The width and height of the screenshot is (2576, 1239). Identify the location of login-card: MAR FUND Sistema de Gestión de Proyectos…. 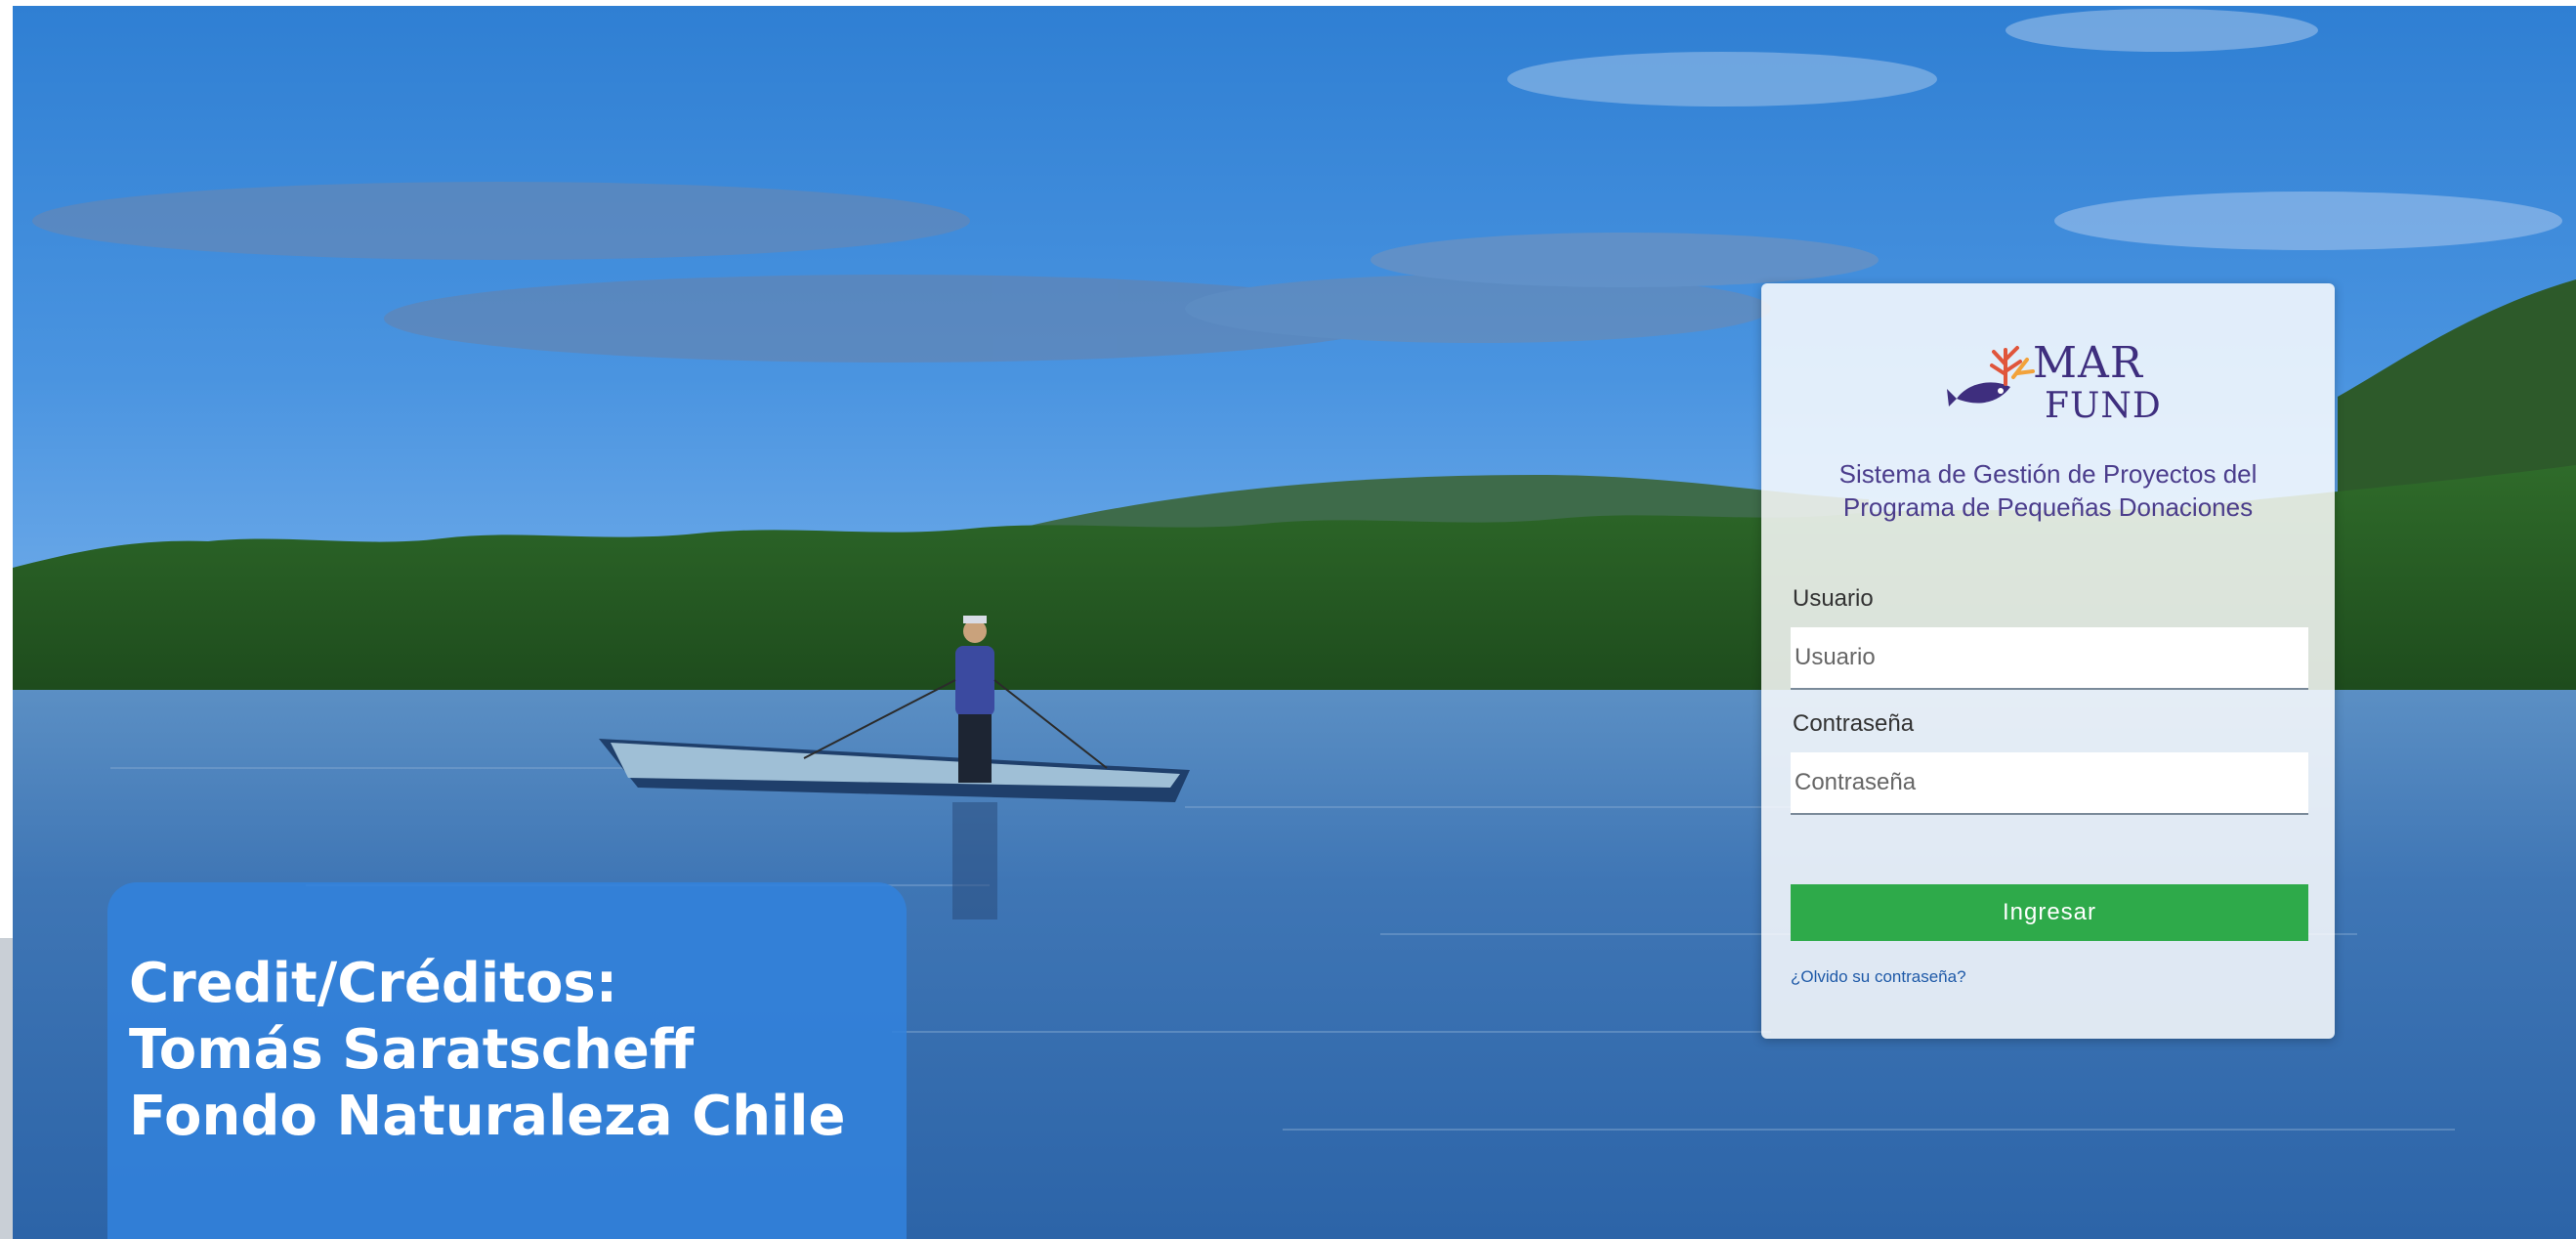
(2048, 661).